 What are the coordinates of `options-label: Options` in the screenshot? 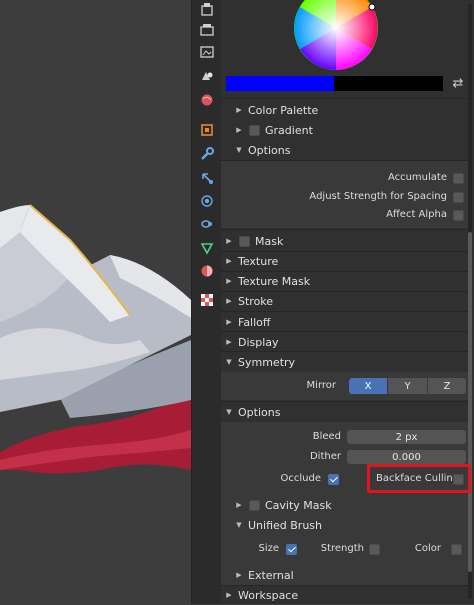 It's located at (259, 412).